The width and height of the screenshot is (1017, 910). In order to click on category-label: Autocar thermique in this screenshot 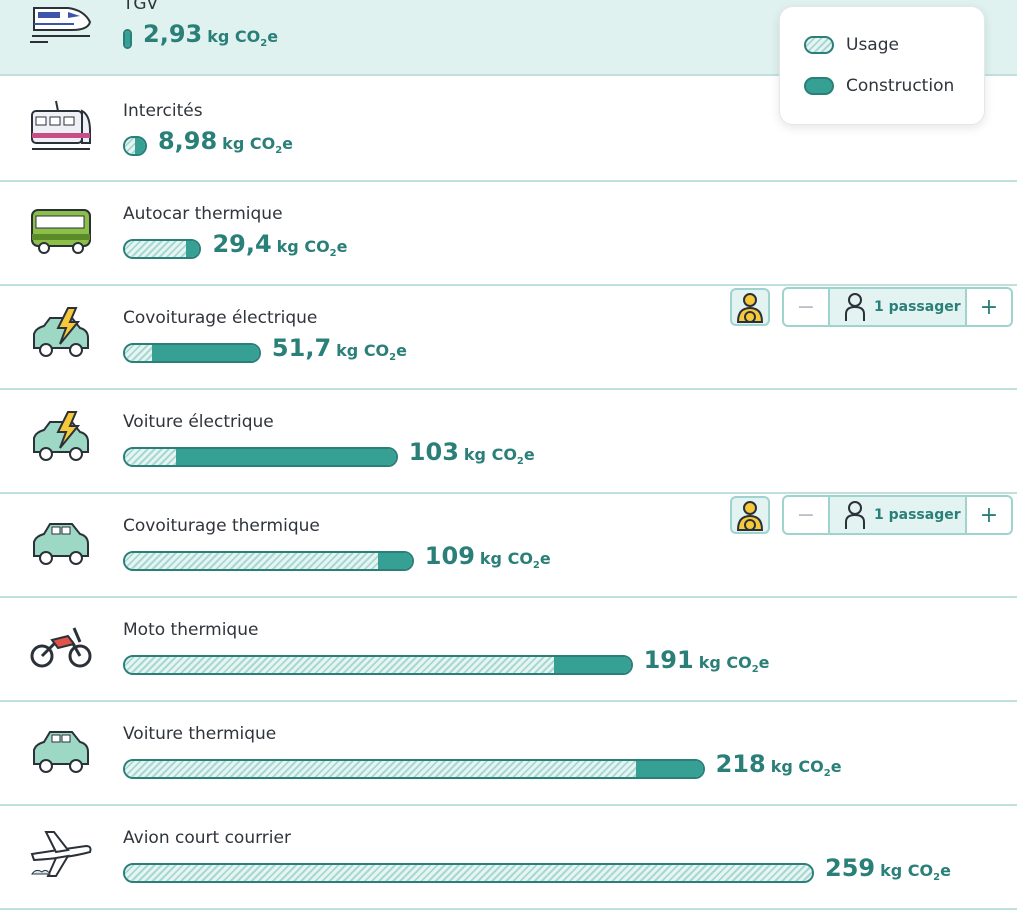, I will do `click(203, 214)`.